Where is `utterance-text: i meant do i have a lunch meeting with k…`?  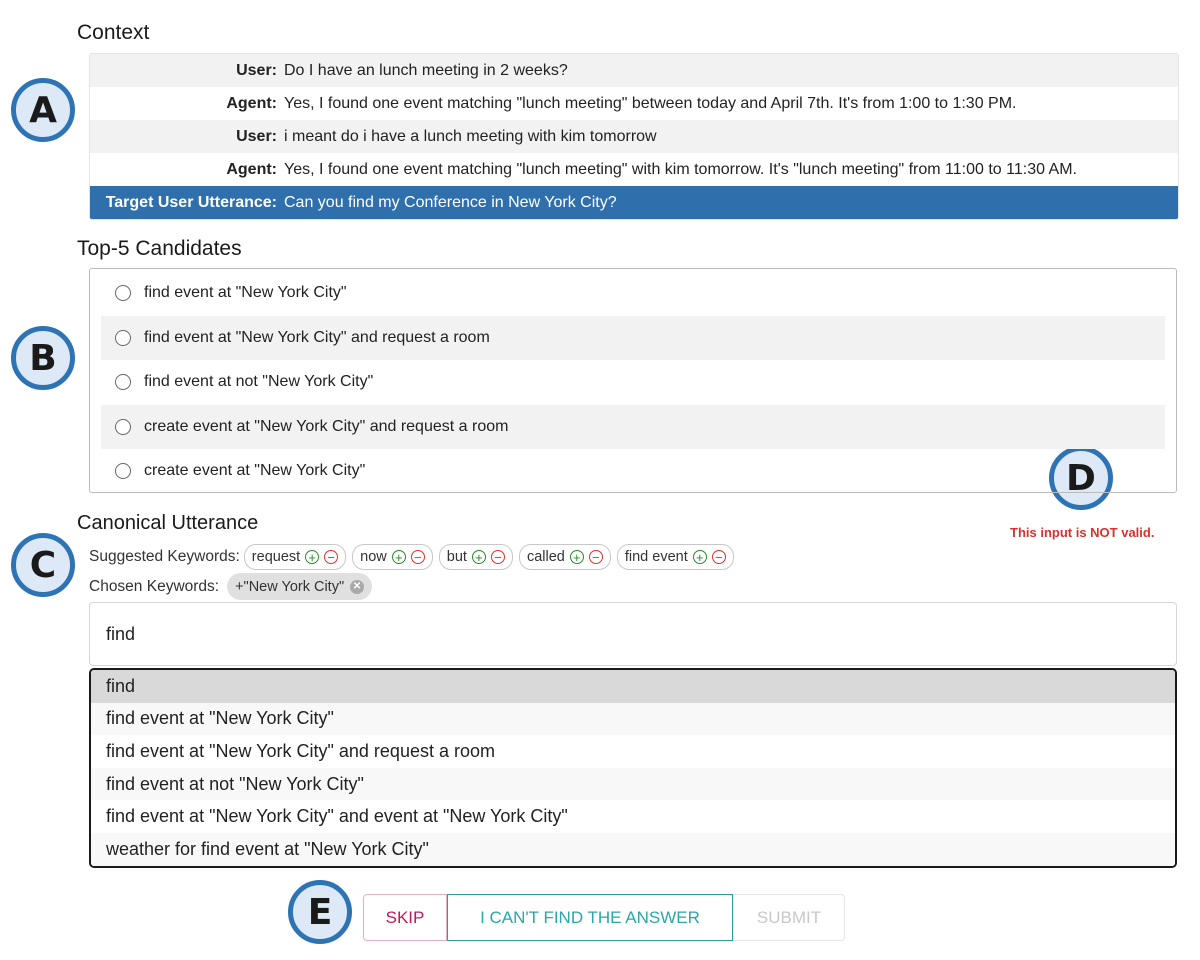 utterance-text: i meant do i have a lunch meeting with k… is located at coordinates (470, 136).